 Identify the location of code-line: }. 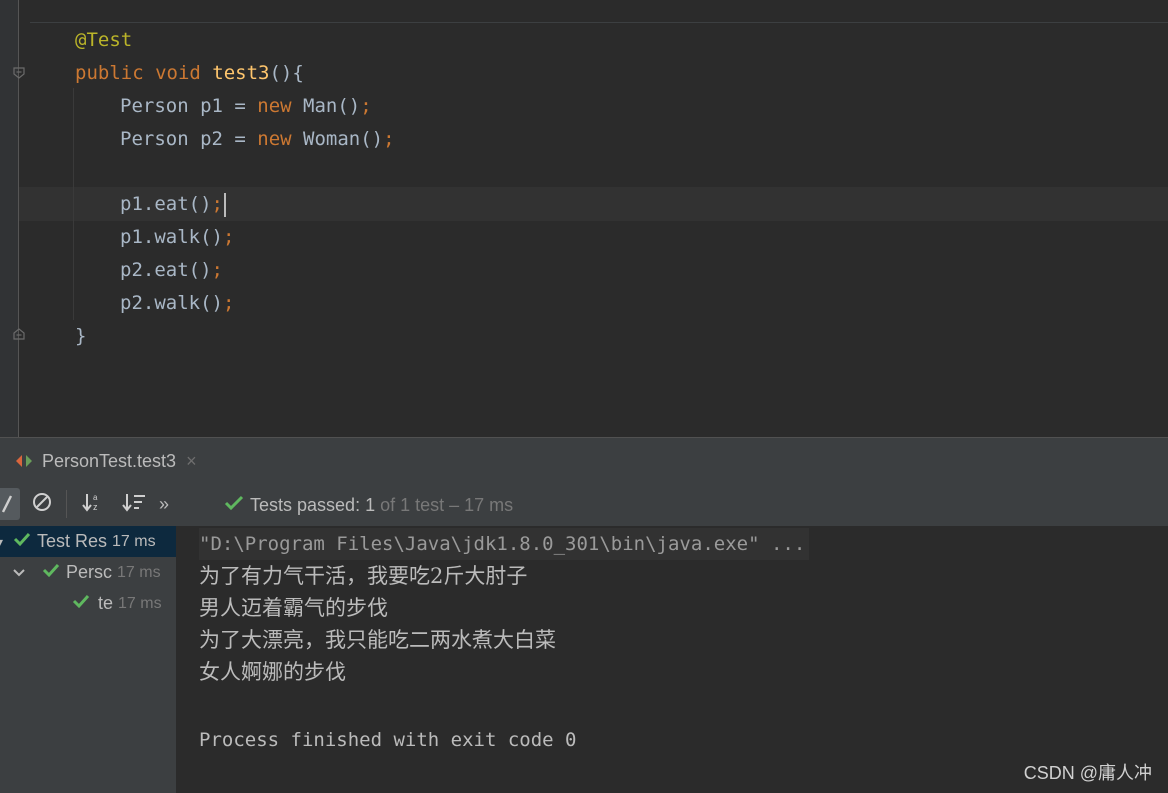
(80, 336).